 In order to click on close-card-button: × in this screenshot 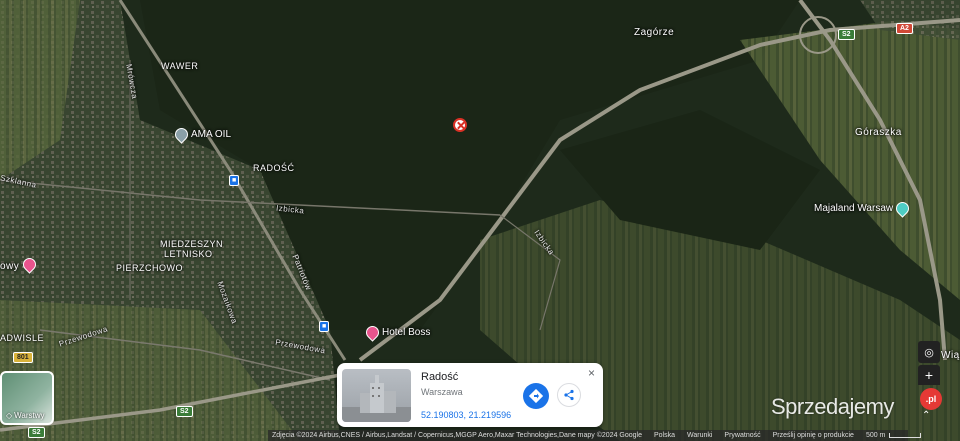, I will do `click(591, 373)`.